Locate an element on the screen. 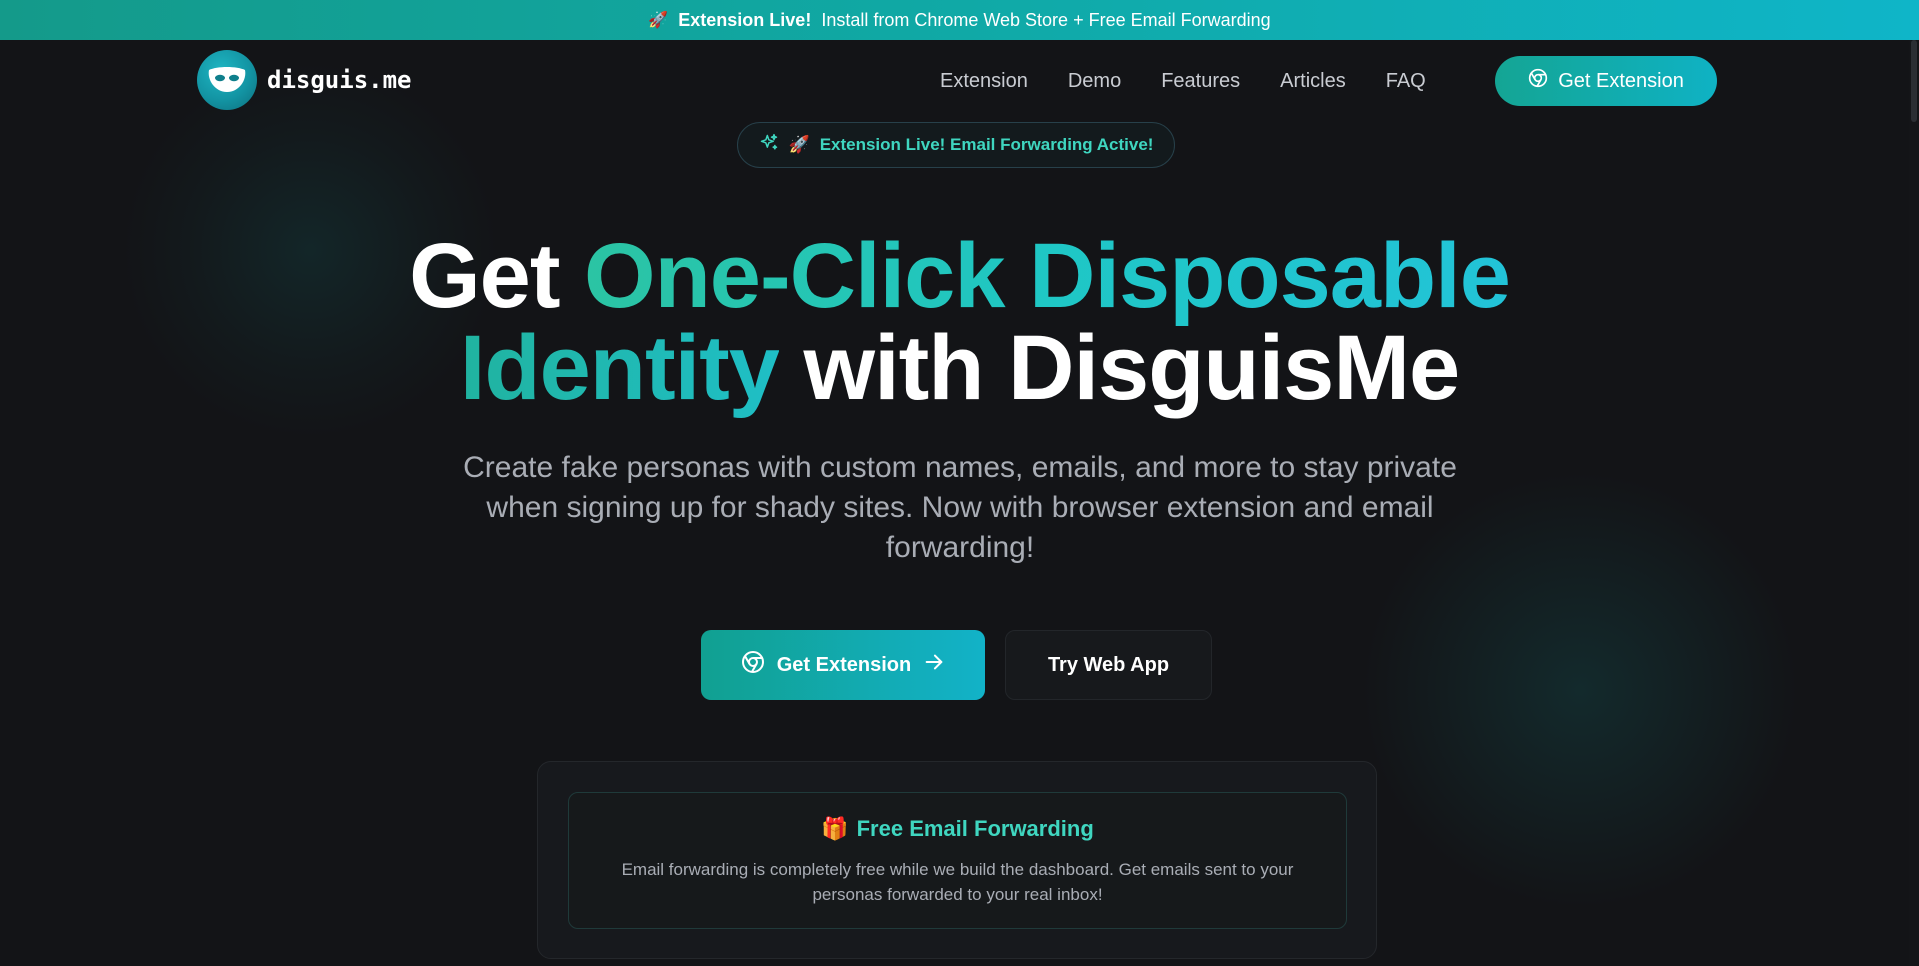 The image size is (1919, 966). feature-card-title: 🎁 Free Email Forwarding is located at coordinates (957, 829).